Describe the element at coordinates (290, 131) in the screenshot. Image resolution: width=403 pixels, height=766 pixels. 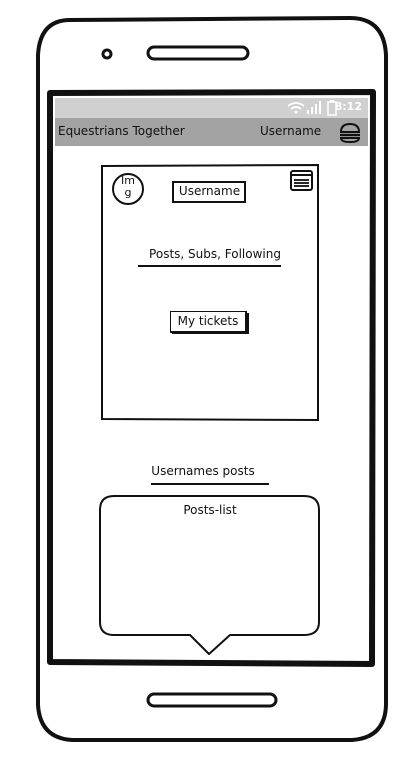
I see `header-username: Username` at that location.